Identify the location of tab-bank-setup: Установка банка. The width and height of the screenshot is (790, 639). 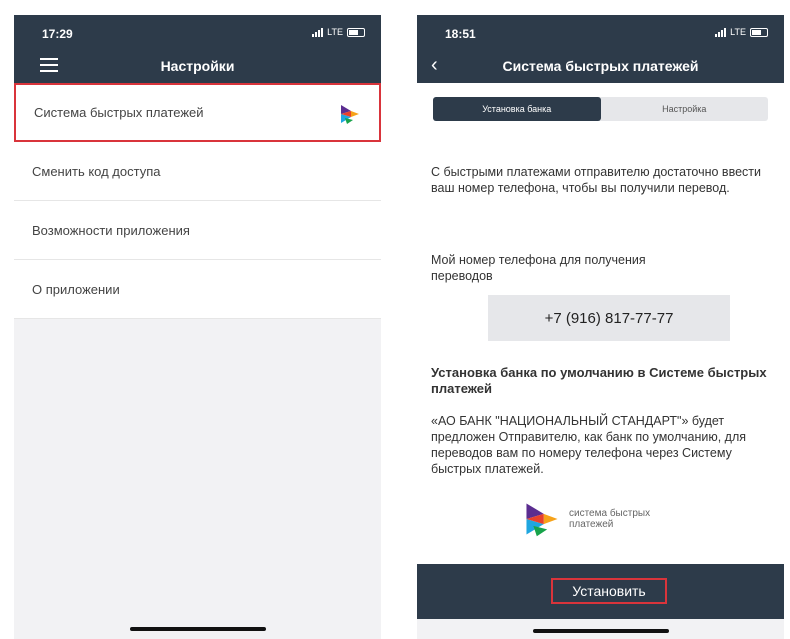
(517, 109).